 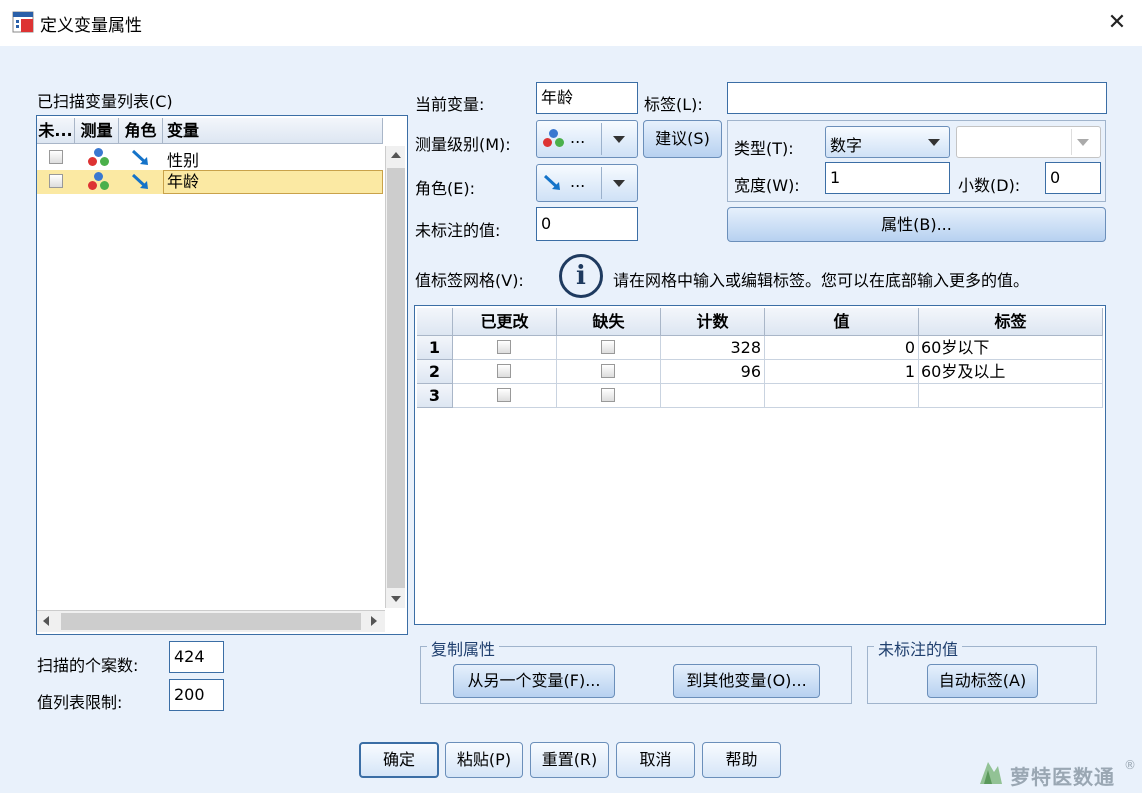 I want to click on scroll-right-icon, so click(x=374, y=621).